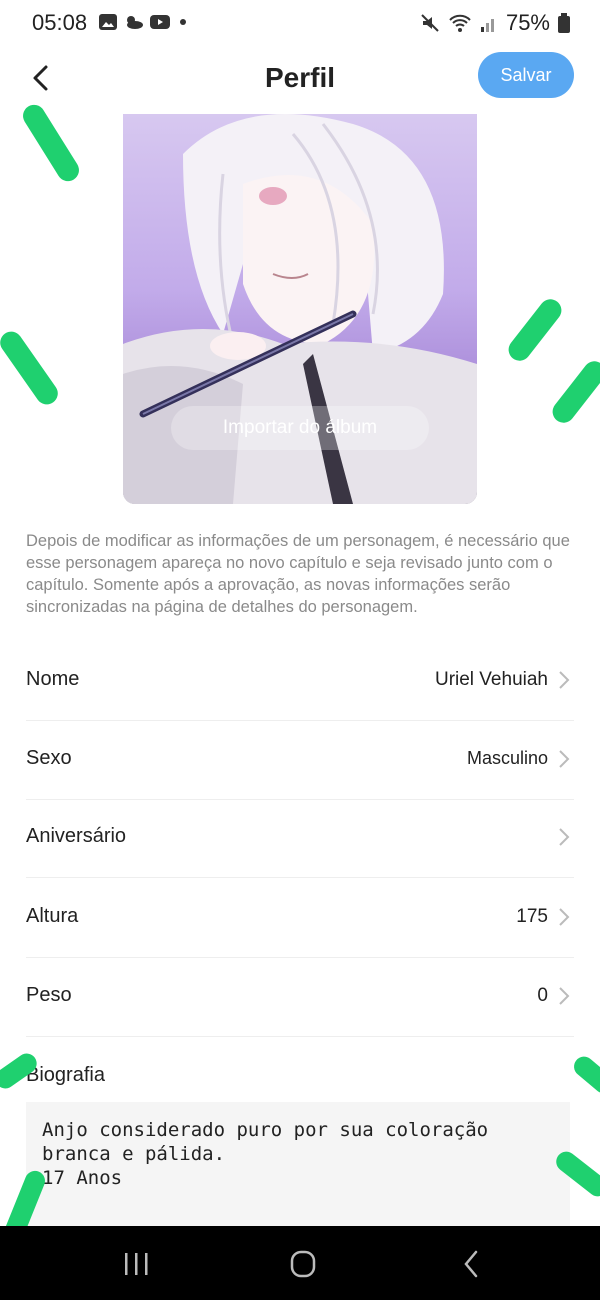  What do you see at coordinates (300, 918) in the screenshot?
I see `field-height: Altura 175` at bounding box center [300, 918].